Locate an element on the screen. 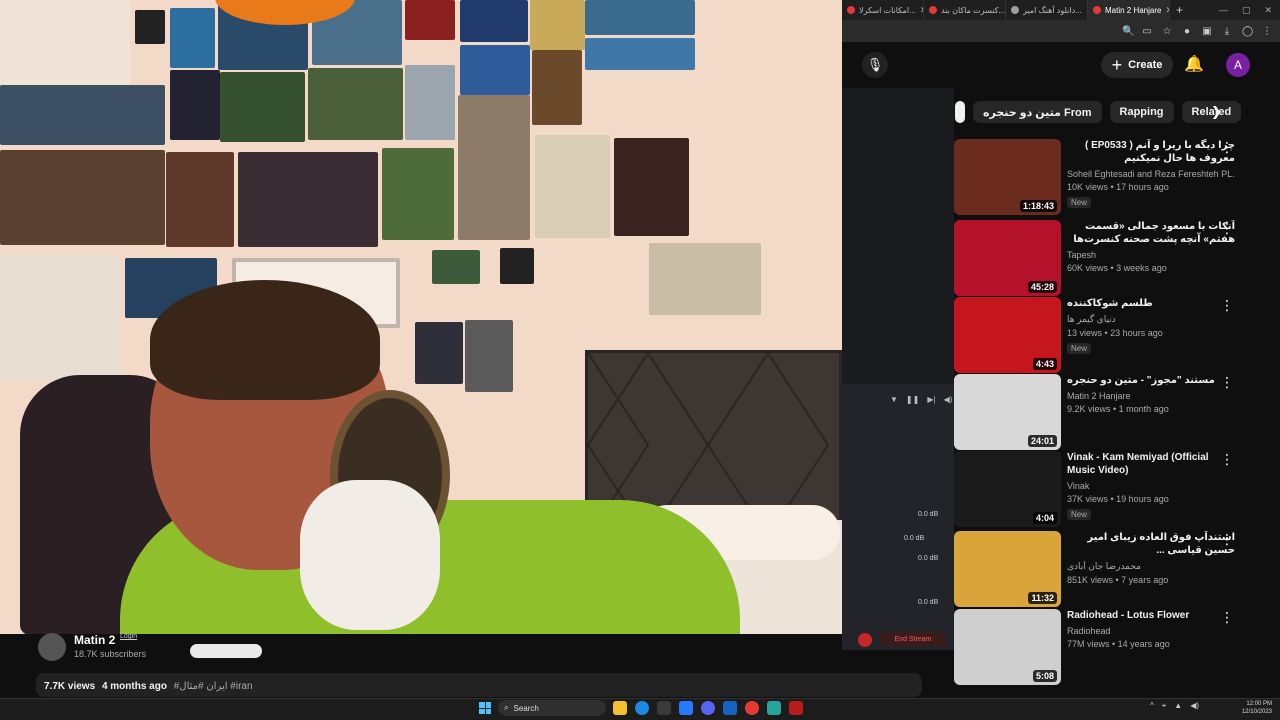  obs-media-controls: ▼ ❚❚ ▶| ◀) is located at coordinates (921, 399).